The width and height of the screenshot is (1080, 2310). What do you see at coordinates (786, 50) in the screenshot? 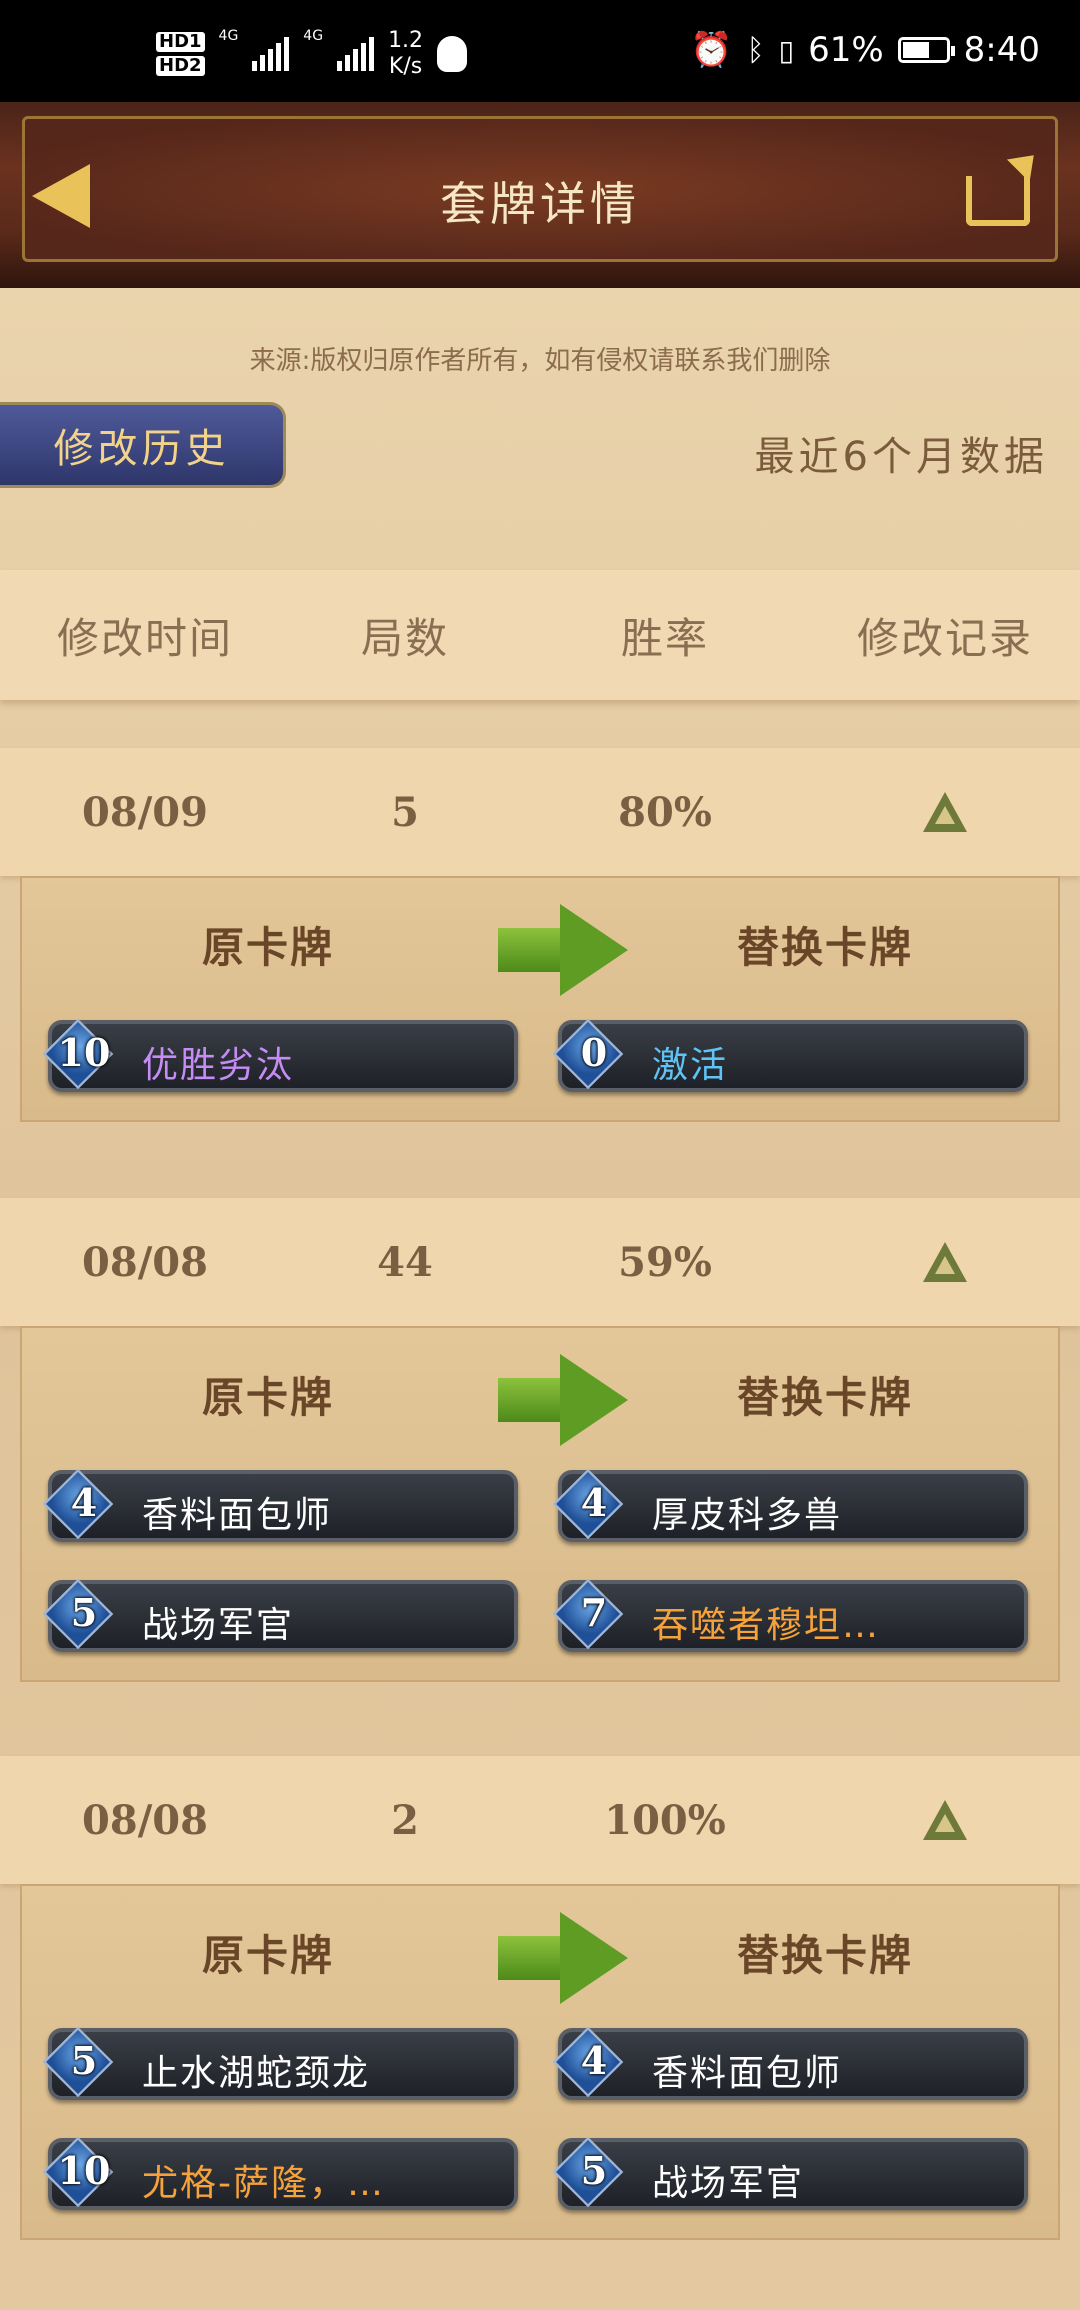
I see `vibrate-icon: ▯` at bounding box center [786, 50].